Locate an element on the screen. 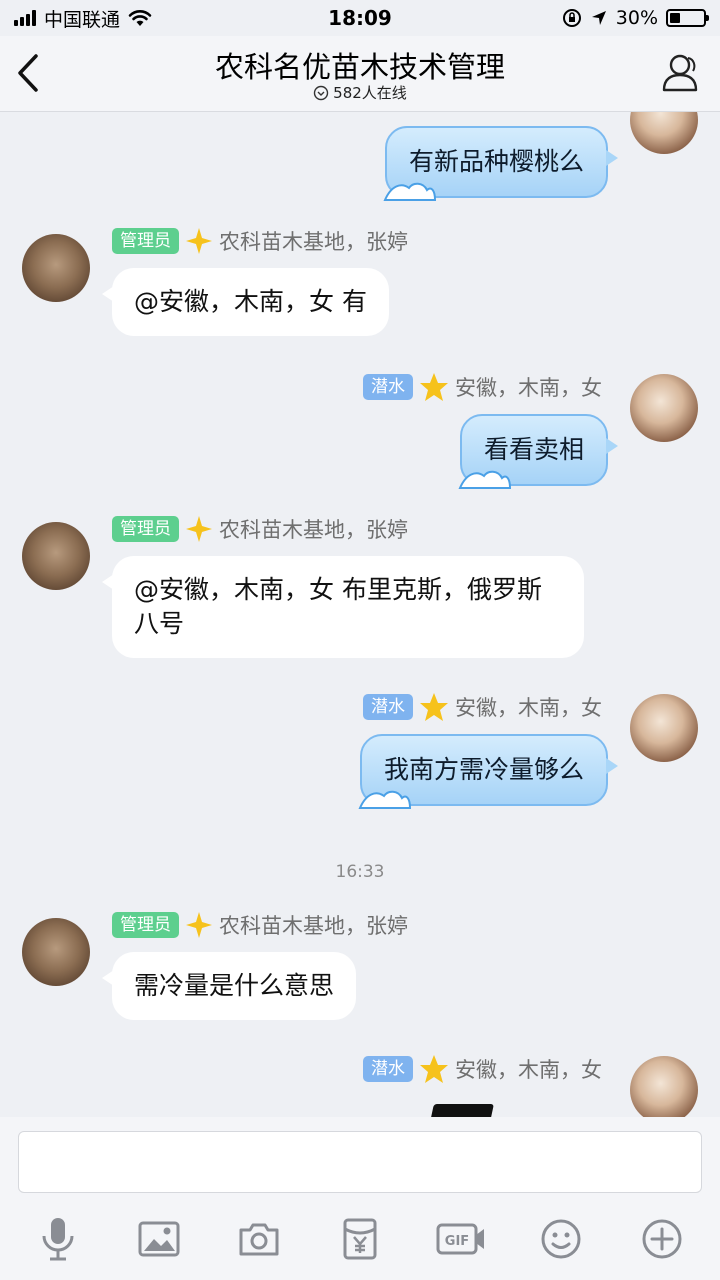 The height and width of the screenshot is (1280, 720). input-area: GIF is located at coordinates (360, 1198).